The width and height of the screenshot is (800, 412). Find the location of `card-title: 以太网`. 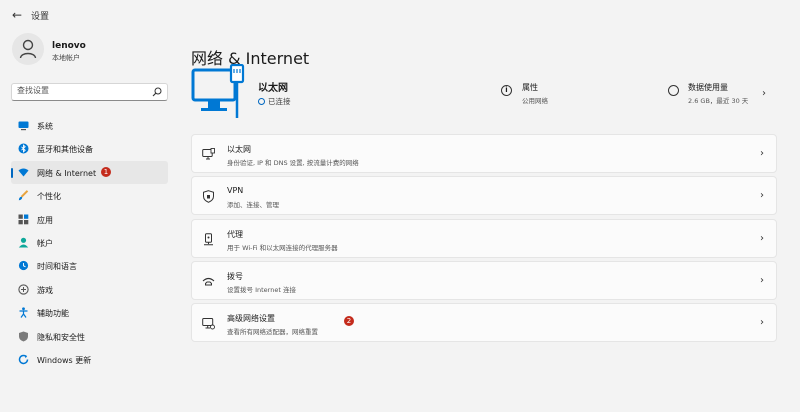

card-title: 以太网 is located at coordinates (239, 149).